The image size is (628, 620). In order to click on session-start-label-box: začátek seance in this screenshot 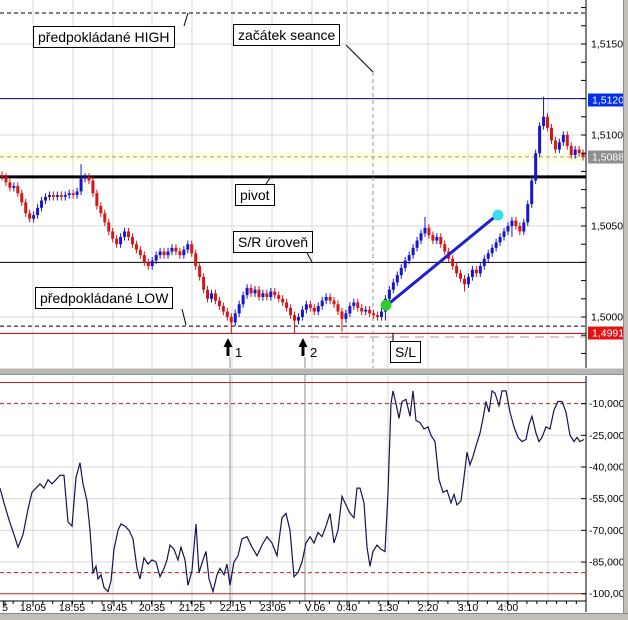, I will do `click(287, 35)`.